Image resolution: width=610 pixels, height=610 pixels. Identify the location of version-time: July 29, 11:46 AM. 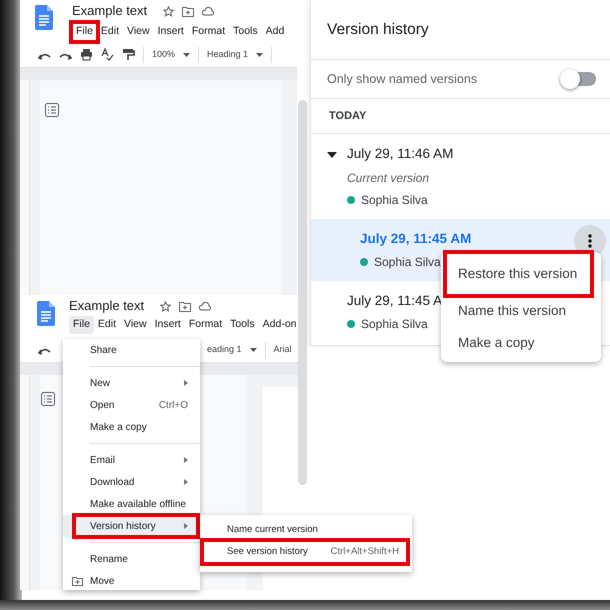
(400, 154).